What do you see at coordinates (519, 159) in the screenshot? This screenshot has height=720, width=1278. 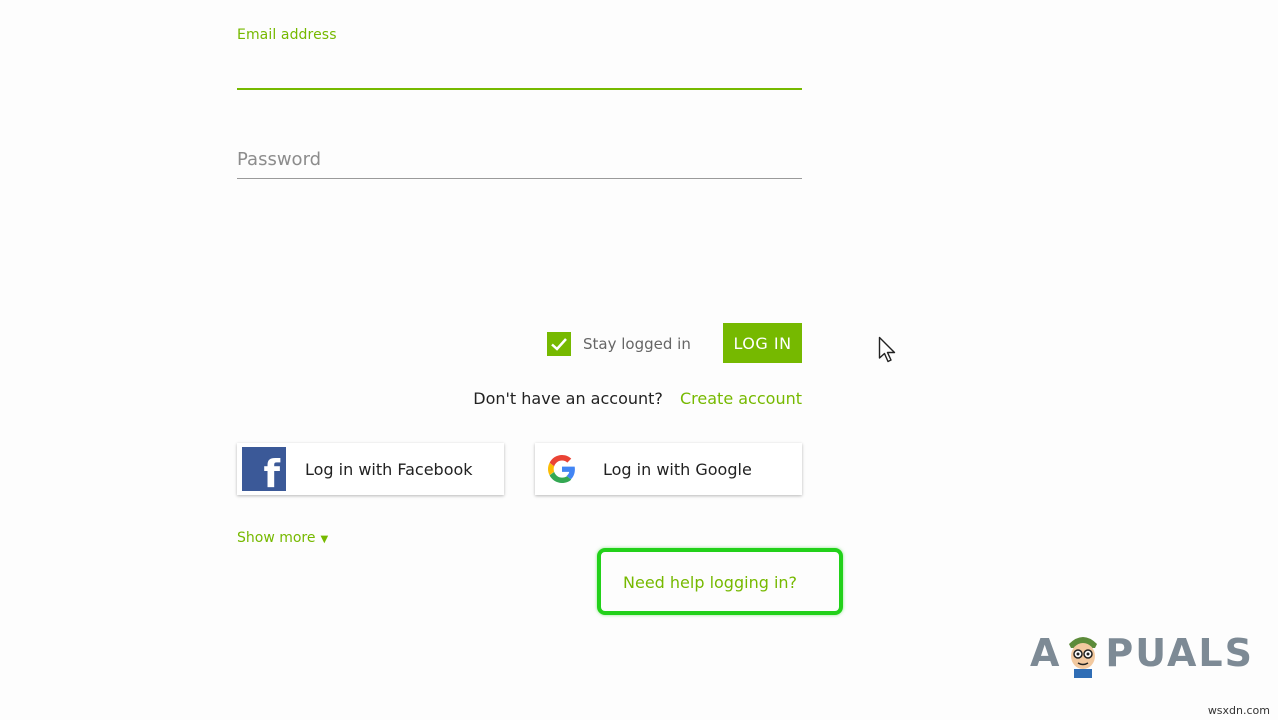 I see `password-field` at bounding box center [519, 159].